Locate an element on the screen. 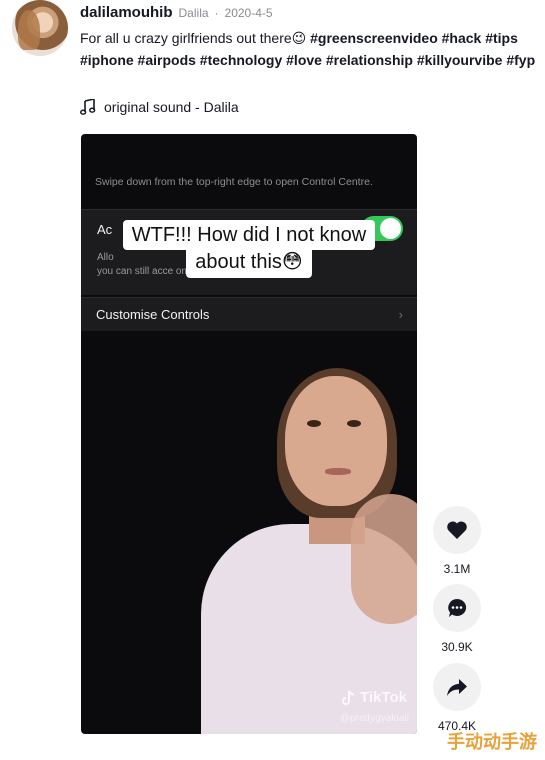 This screenshot has width=545, height=760. like-button is located at coordinates (457, 530).